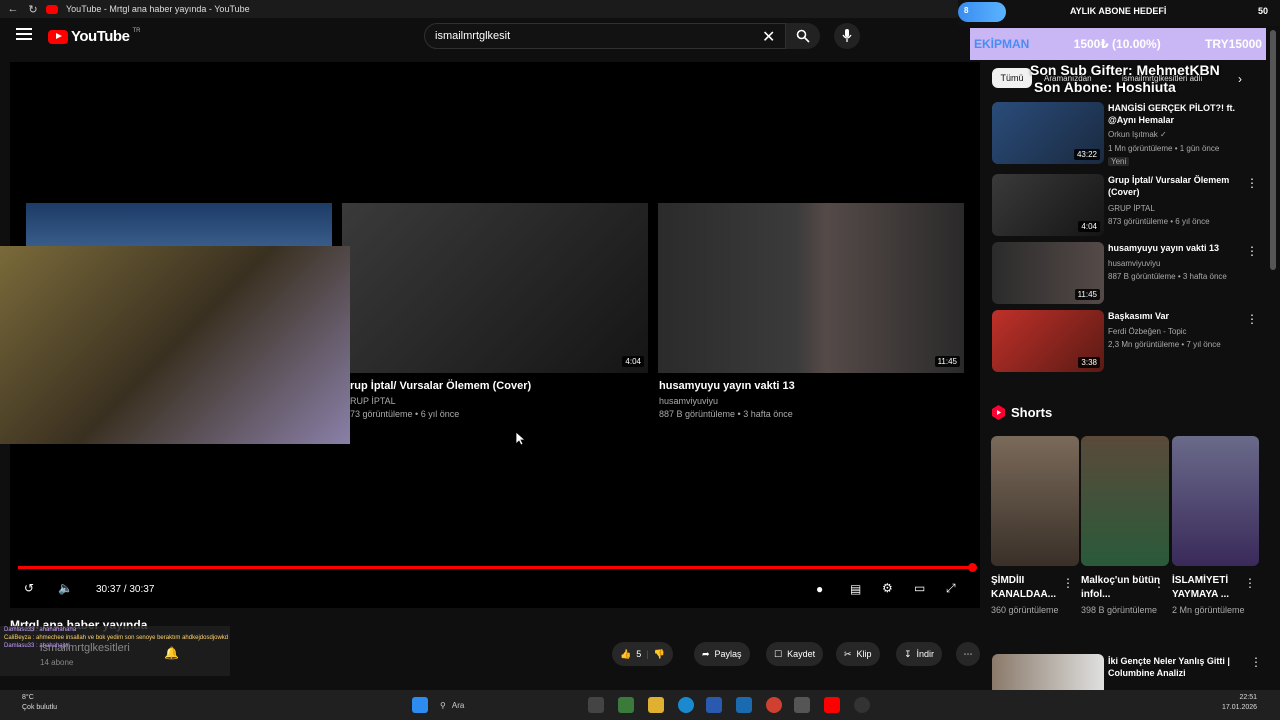  I want to click on rec-meta: 873 görüntüleme • 6 yıl önce, so click(1159, 221).